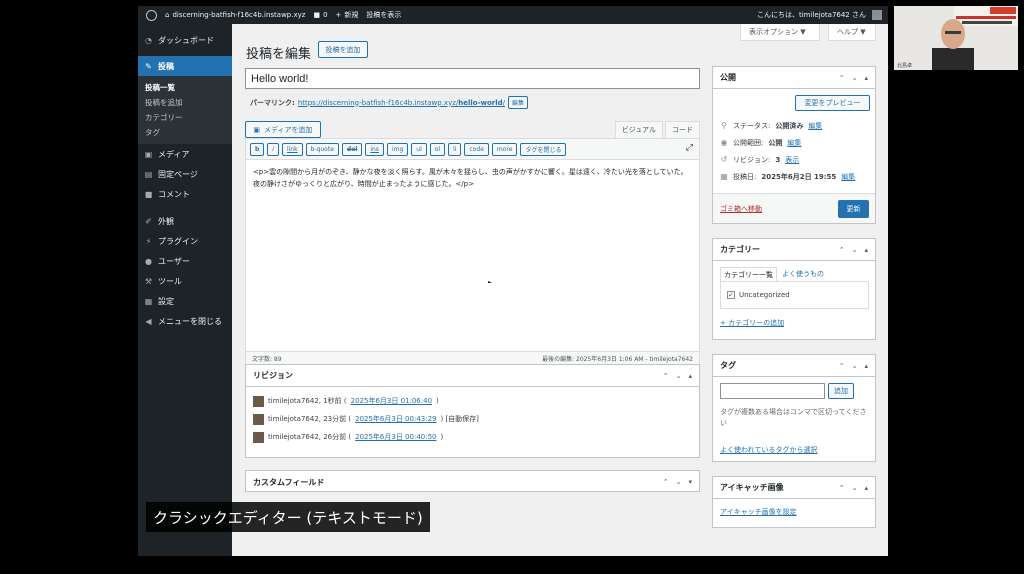 Image resolution: width=1024 pixels, height=574 pixels. What do you see at coordinates (185, 154) in the screenshot?
I see `sidebar-item-media: ▣ メディア` at bounding box center [185, 154].